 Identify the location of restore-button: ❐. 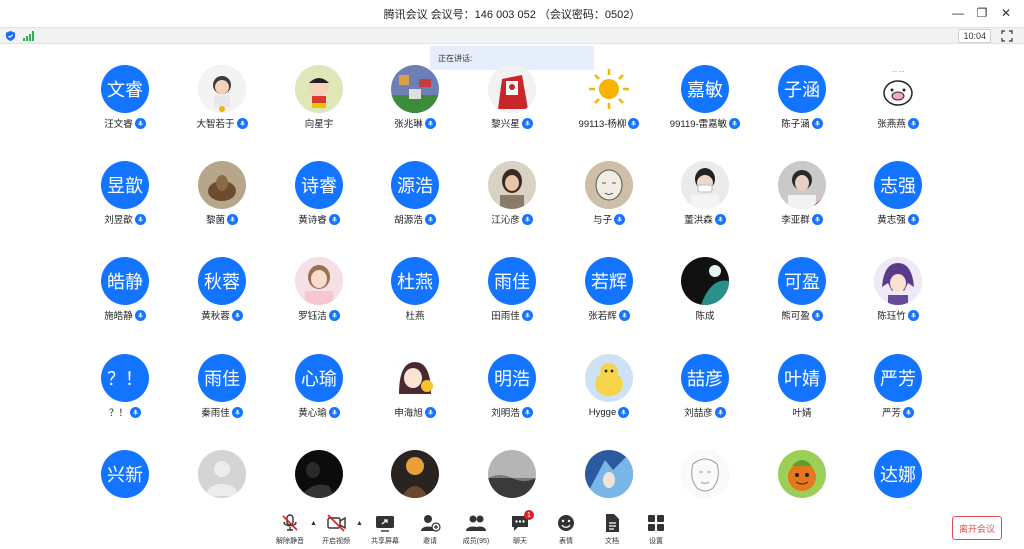
(982, 13).